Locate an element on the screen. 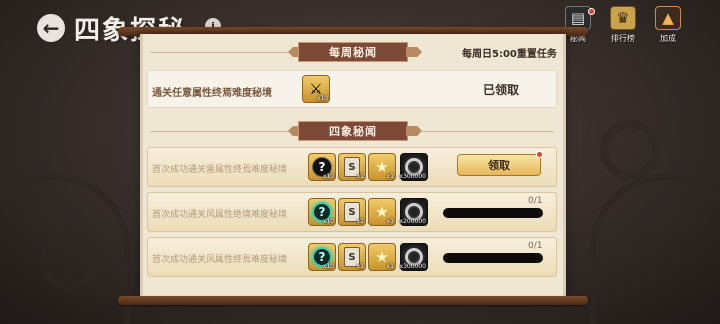 The image size is (720, 324). leaderboard-label: 排行榜 is located at coordinates (623, 38).